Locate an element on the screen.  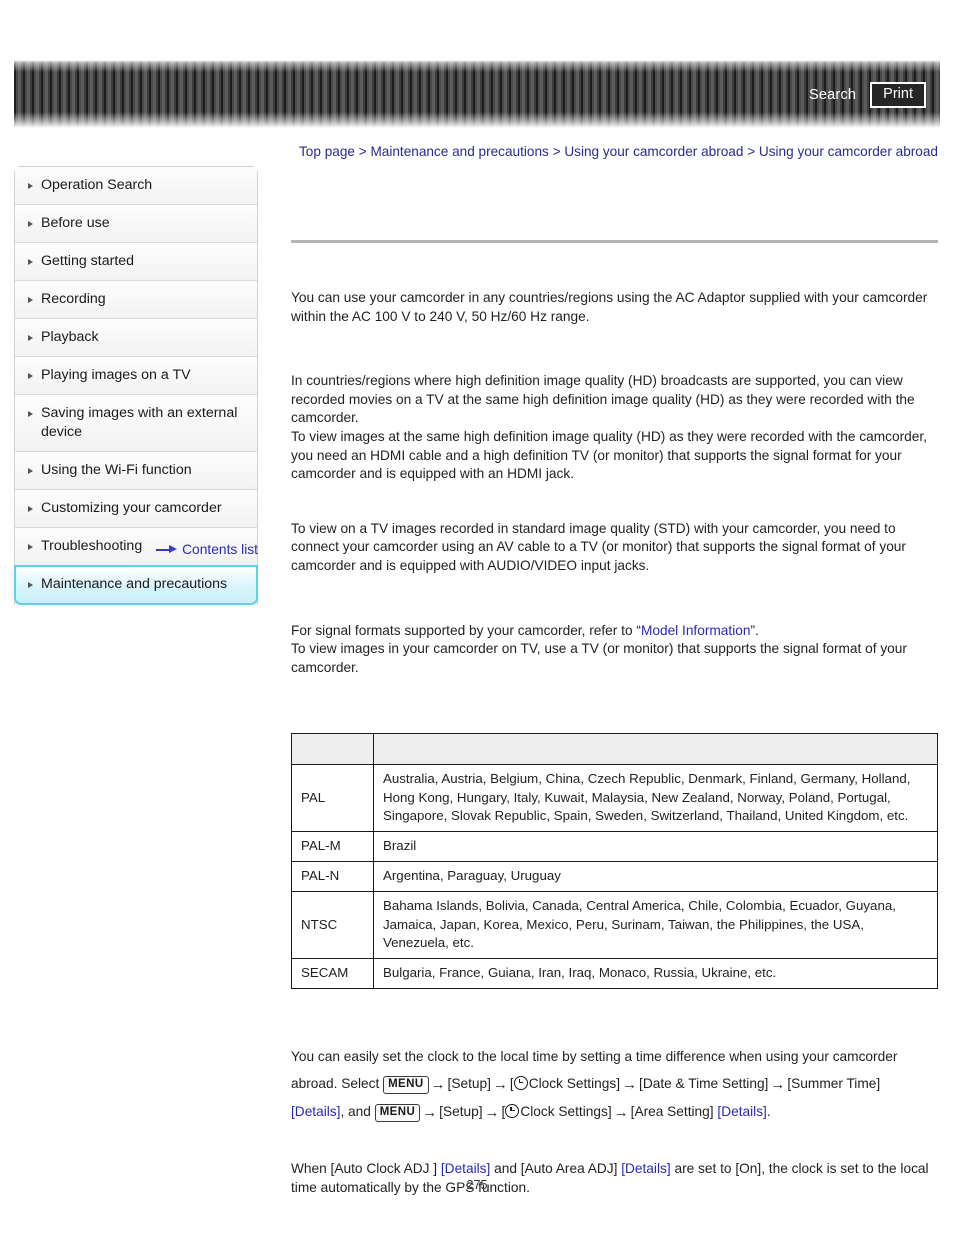
sidebar-item-label: Playback is located at coordinates (70, 337).